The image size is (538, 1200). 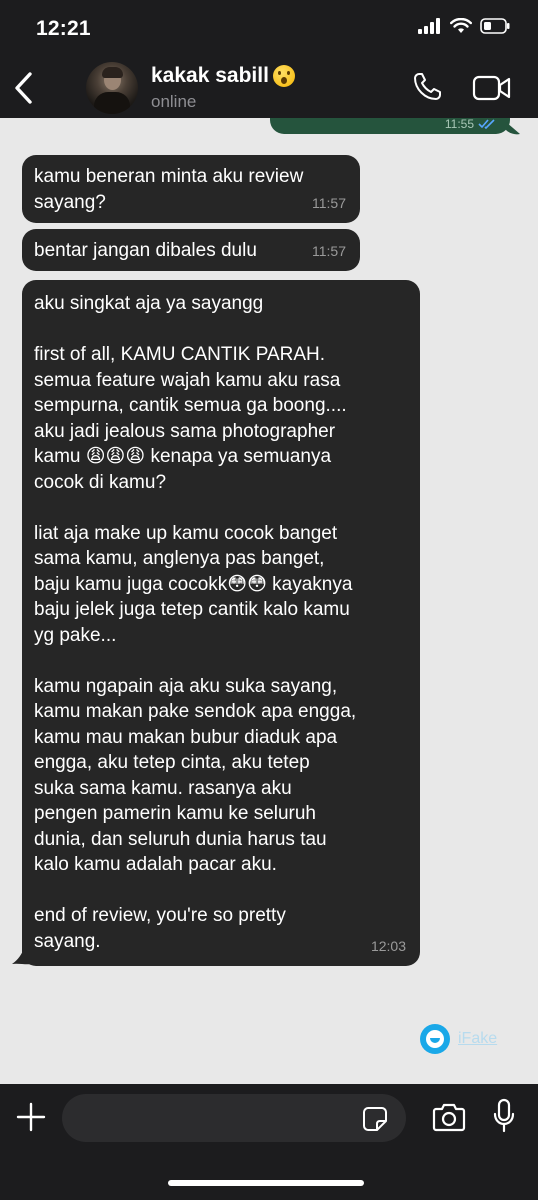 I want to click on wifi-icon, so click(x=461, y=25).